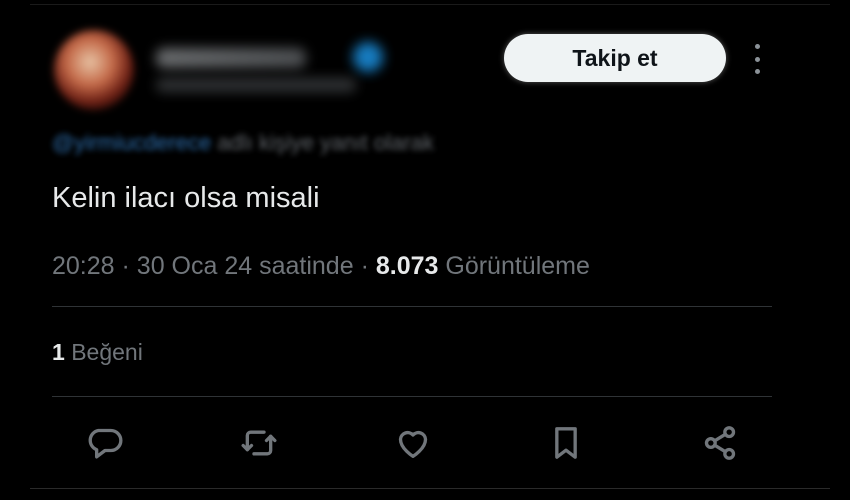  Describe the element at coordinates (83, 266) in the screenshot. I see `tweet-time: 20:28` at that location.